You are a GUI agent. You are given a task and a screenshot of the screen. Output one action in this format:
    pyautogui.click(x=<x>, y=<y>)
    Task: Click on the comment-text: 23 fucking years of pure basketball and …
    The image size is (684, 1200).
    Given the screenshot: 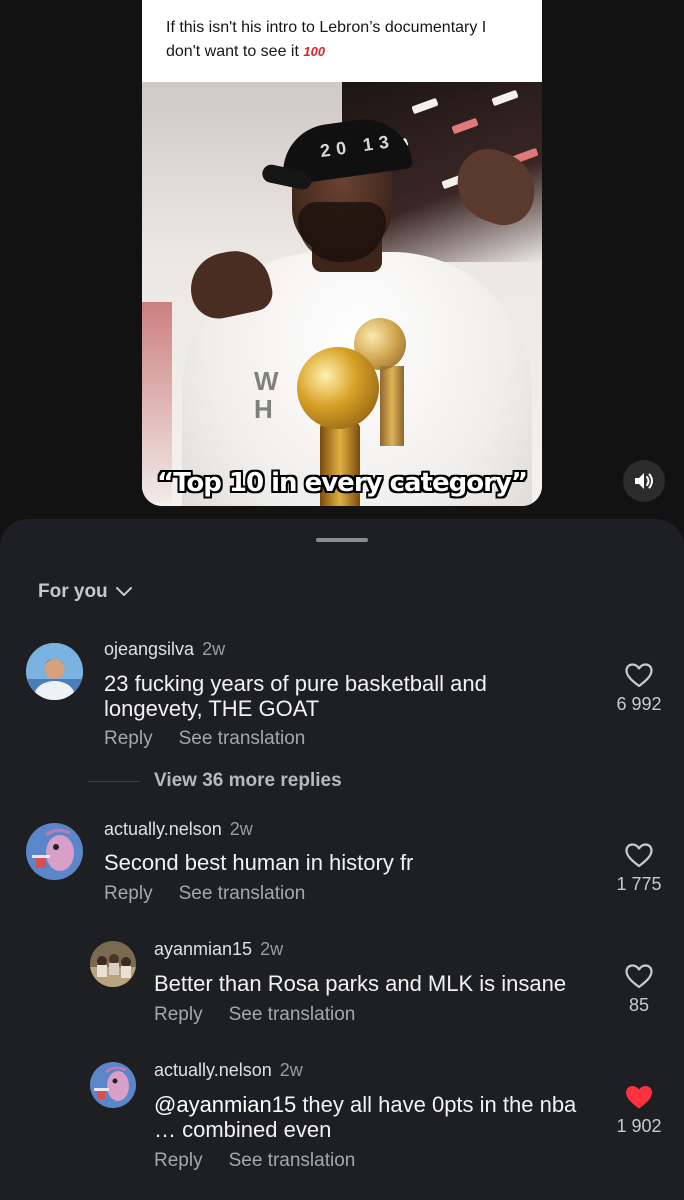 What is the action you would take?
    pyautogui.click(x=295, y=696)
    